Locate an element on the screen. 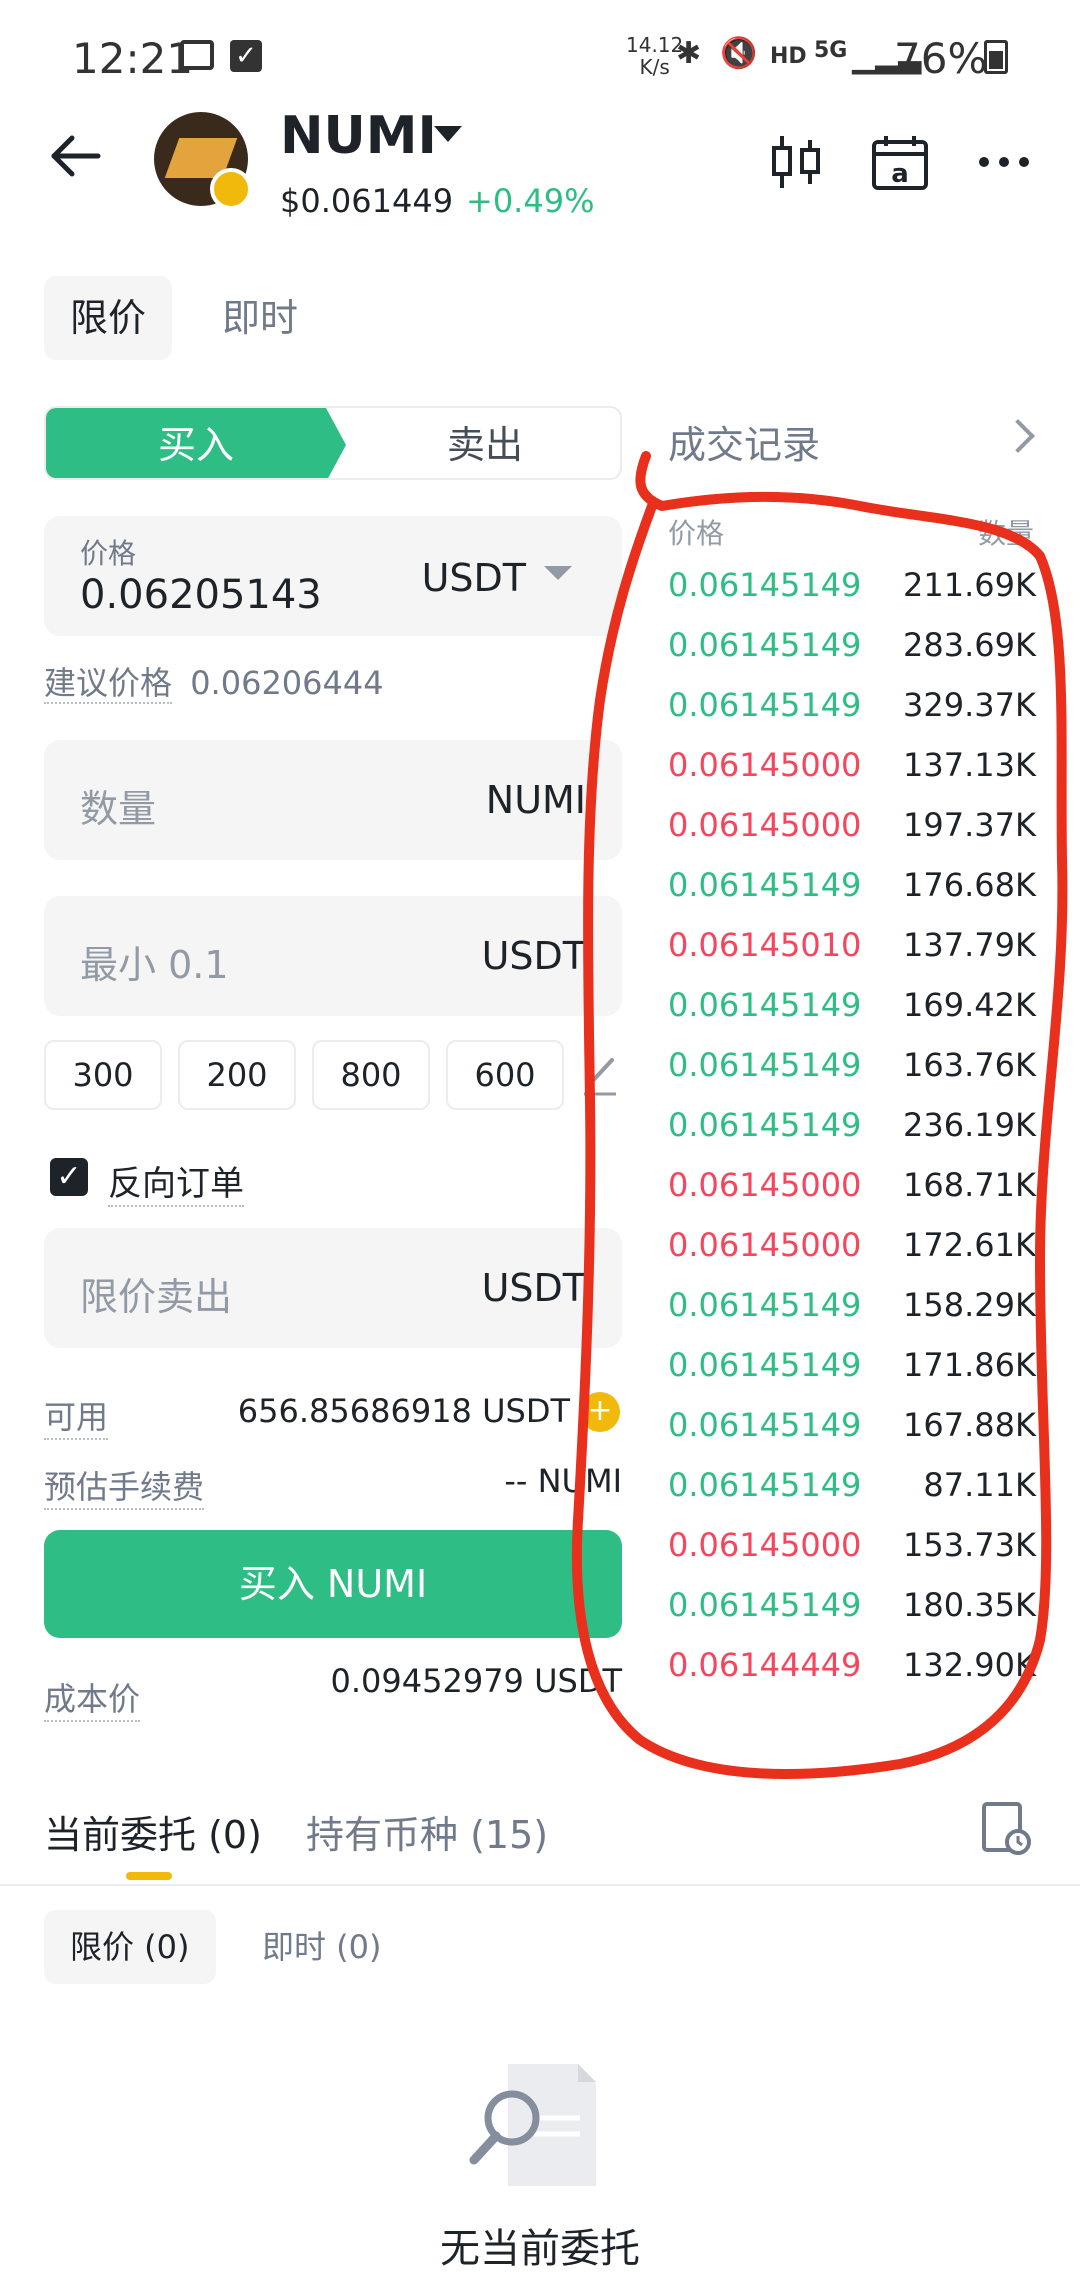 The width and height of the screenshot is (1080, 2274). price-unit: USDT is located at coordinates (474, 578).